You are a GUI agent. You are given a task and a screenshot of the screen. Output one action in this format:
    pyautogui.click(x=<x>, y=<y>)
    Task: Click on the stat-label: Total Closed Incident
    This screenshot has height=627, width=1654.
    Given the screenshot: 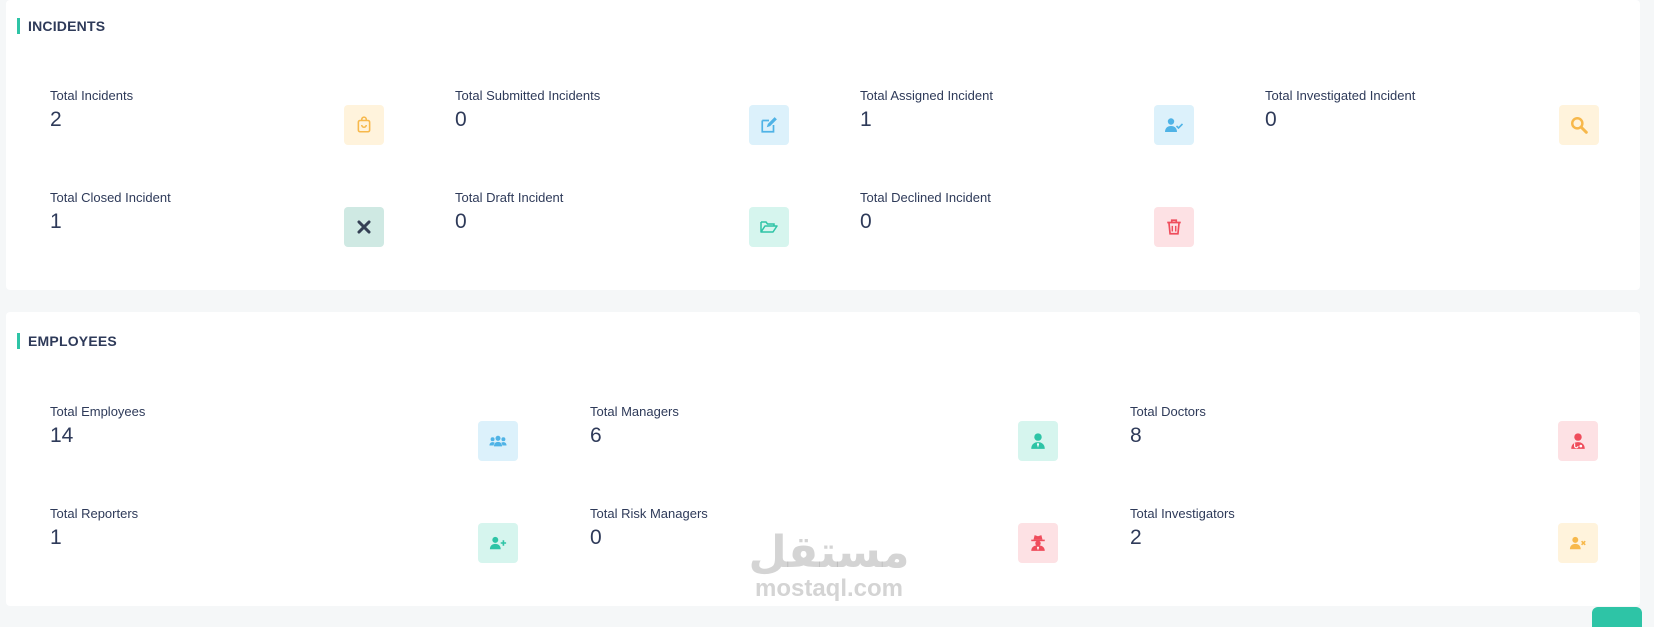 What is the action you would take?
    pyautogui.click(x=110, y=197)
    